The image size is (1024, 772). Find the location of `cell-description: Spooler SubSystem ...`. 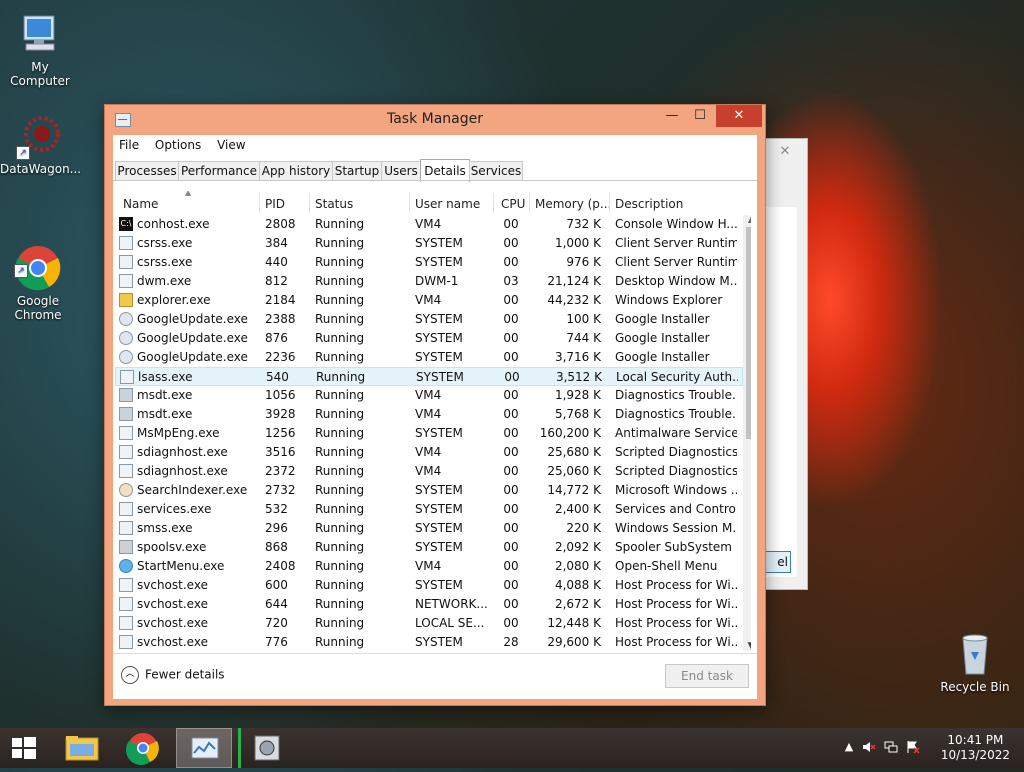

cell-description: Spooler SubSystem ... is located at coordinates (676, 547).